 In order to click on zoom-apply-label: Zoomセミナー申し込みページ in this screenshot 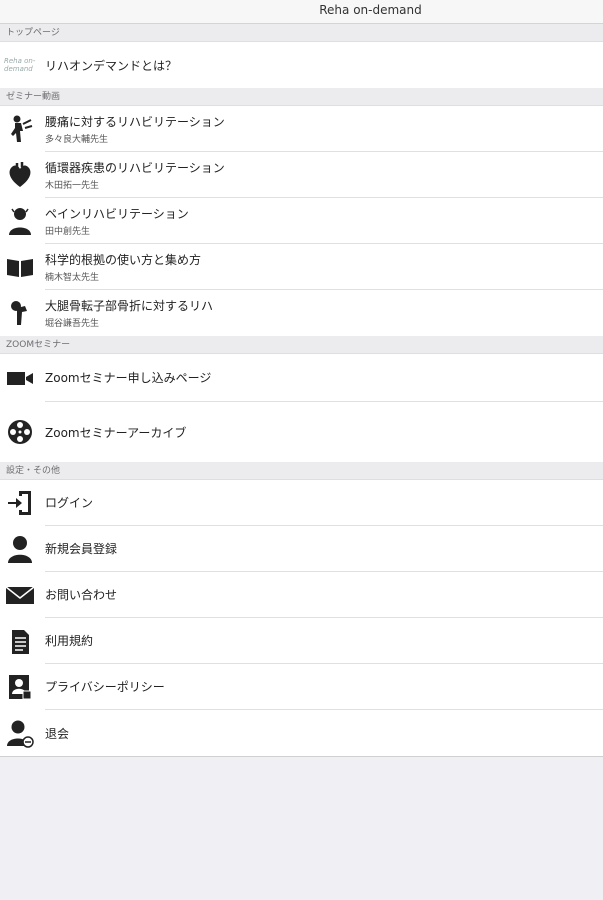, I will do `click(128, 378)`.